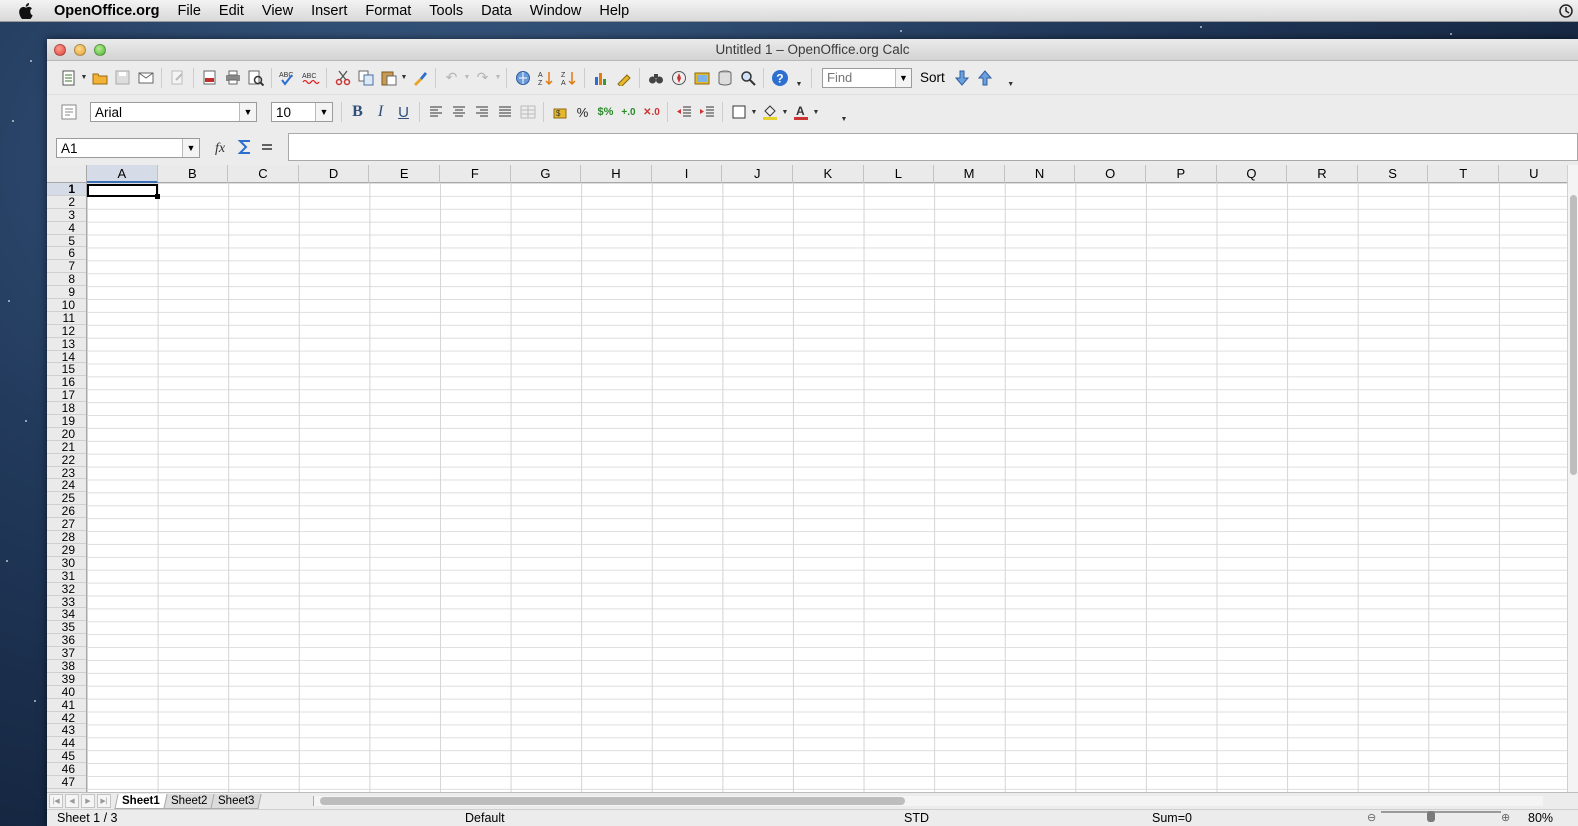 This screenshot has height=826, width=1578. I want to click on column-header-s: S, so click(1393, 174).